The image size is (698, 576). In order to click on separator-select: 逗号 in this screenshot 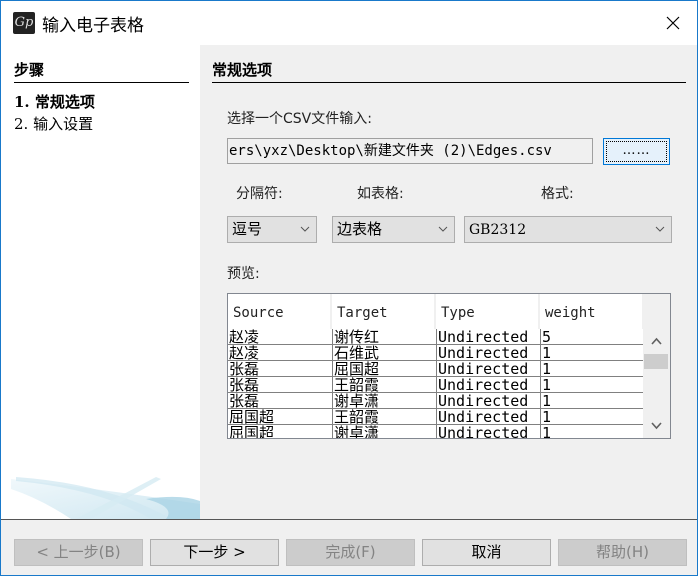, I will do `click(272, 229)`.